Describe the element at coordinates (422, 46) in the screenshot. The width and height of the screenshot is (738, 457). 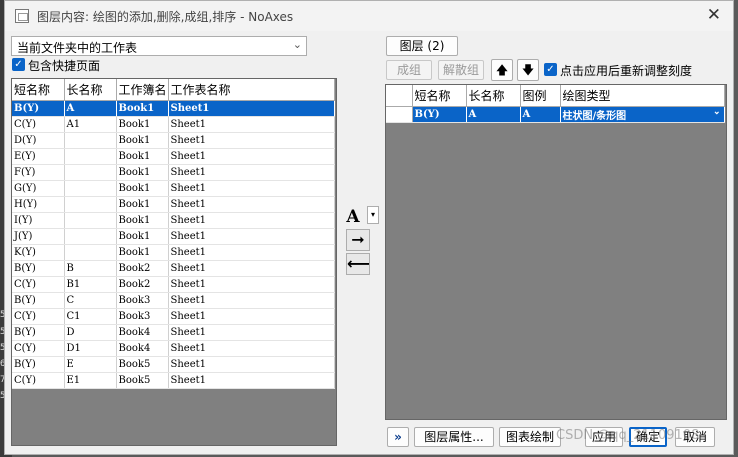
I see `layer-selector-button: 图层 (2)` at that location.